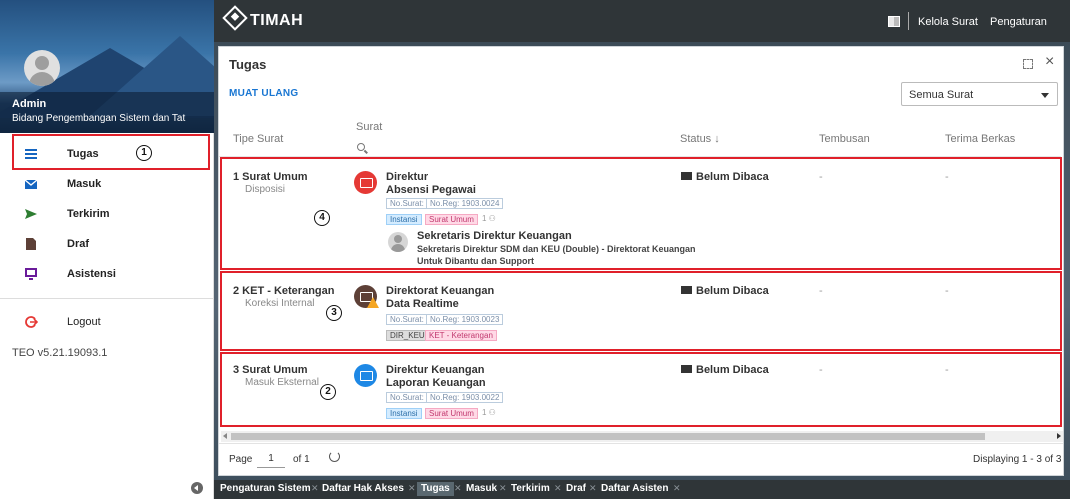 The height and width of the screenshot is (499, 1070). I want to click on column-header-tembusan: Tembusan, so click(844, 139).